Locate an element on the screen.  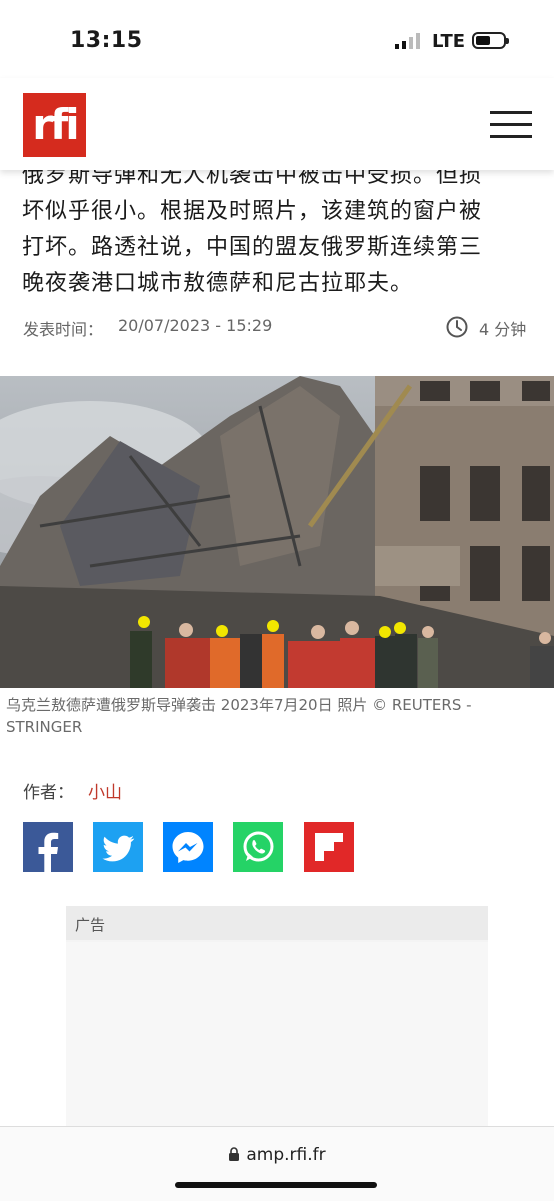
facebook-icon is located at coordinates (48, 847).